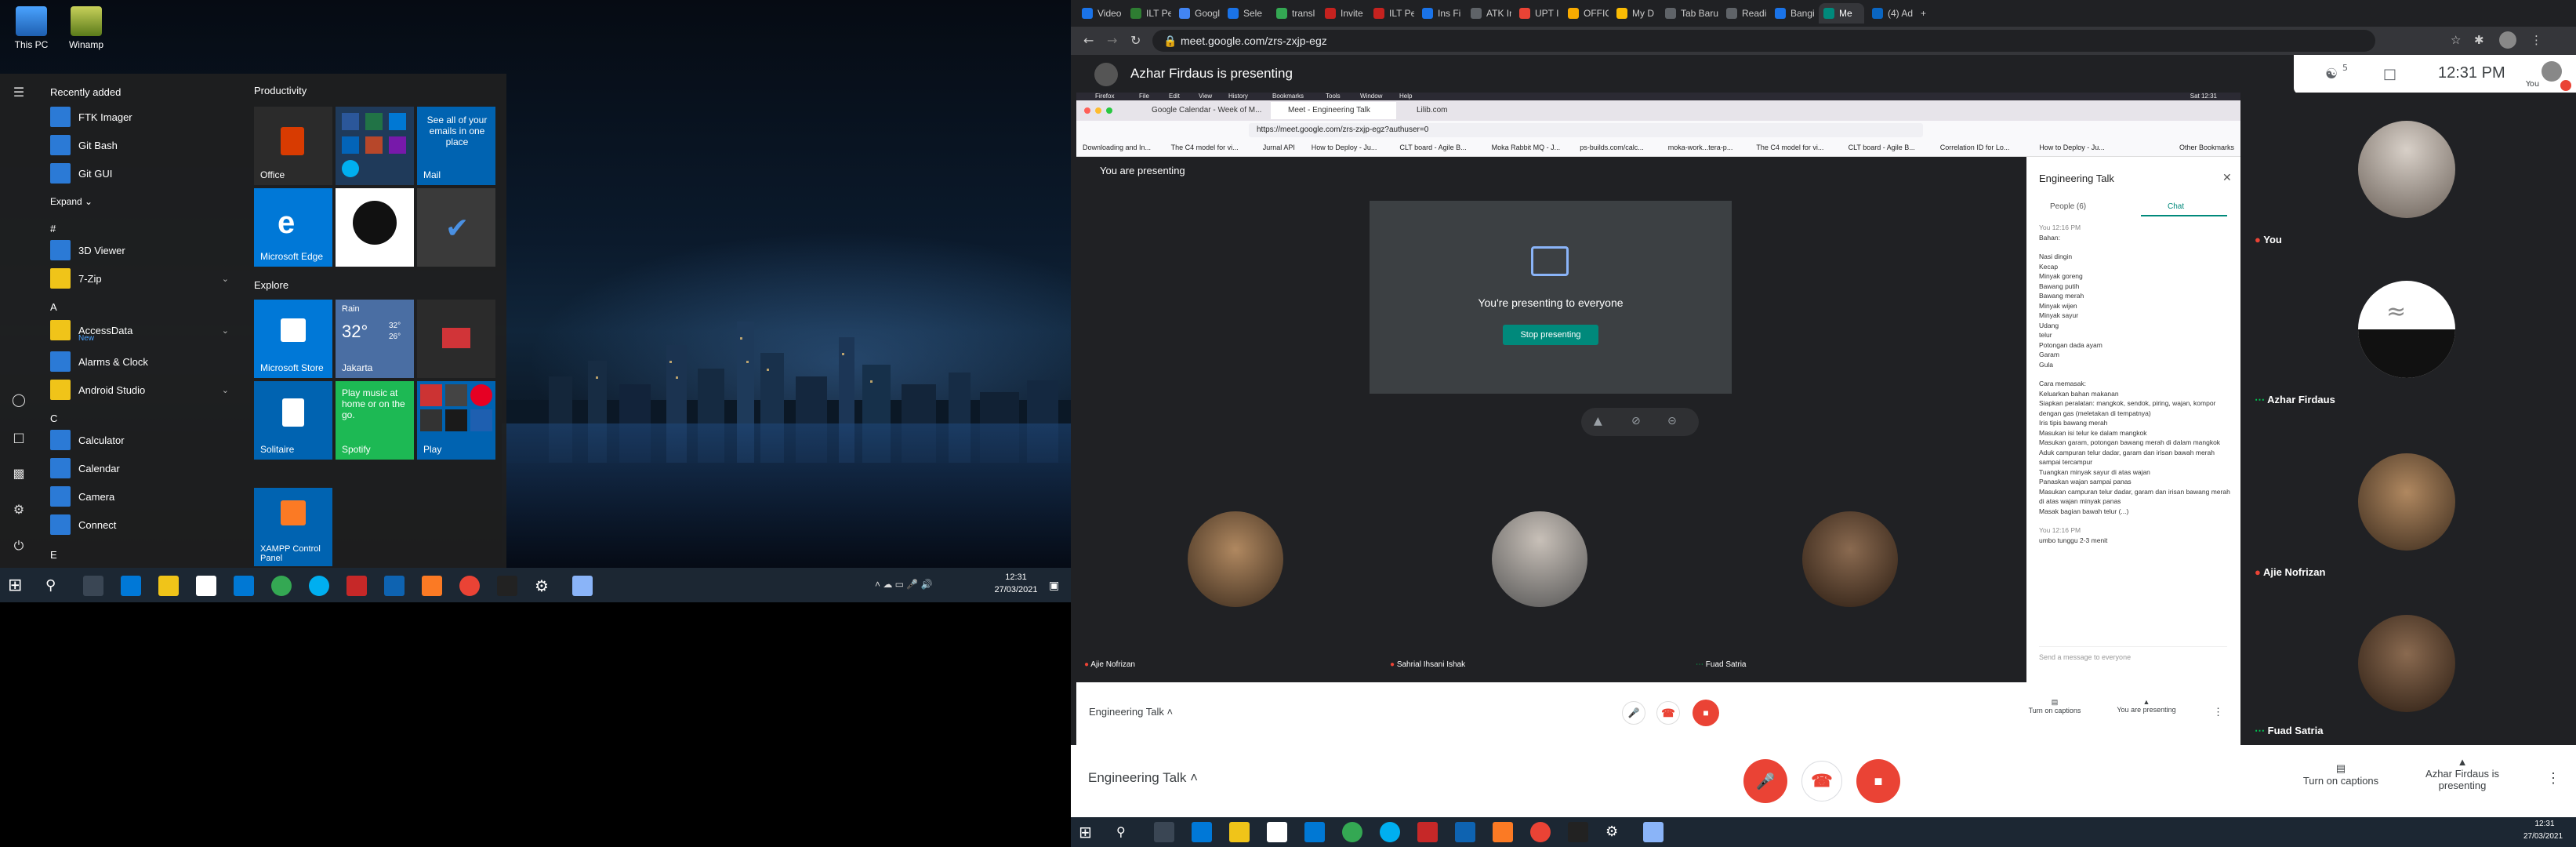 This screenshot has width=2576, height=847. Describe the element at coordinates (2390, 74) in the screenshot. I see `chat-icon: □` at that location.